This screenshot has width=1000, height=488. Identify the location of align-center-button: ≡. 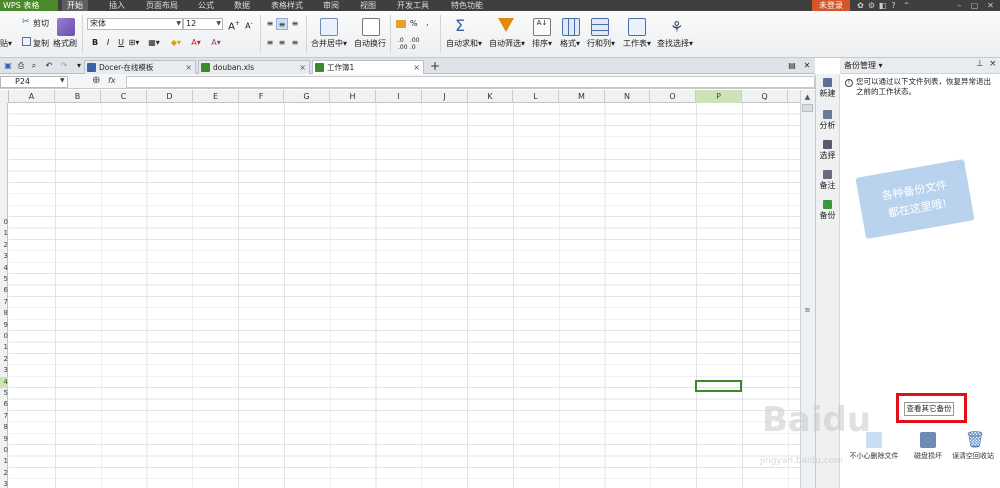
(282, 43).